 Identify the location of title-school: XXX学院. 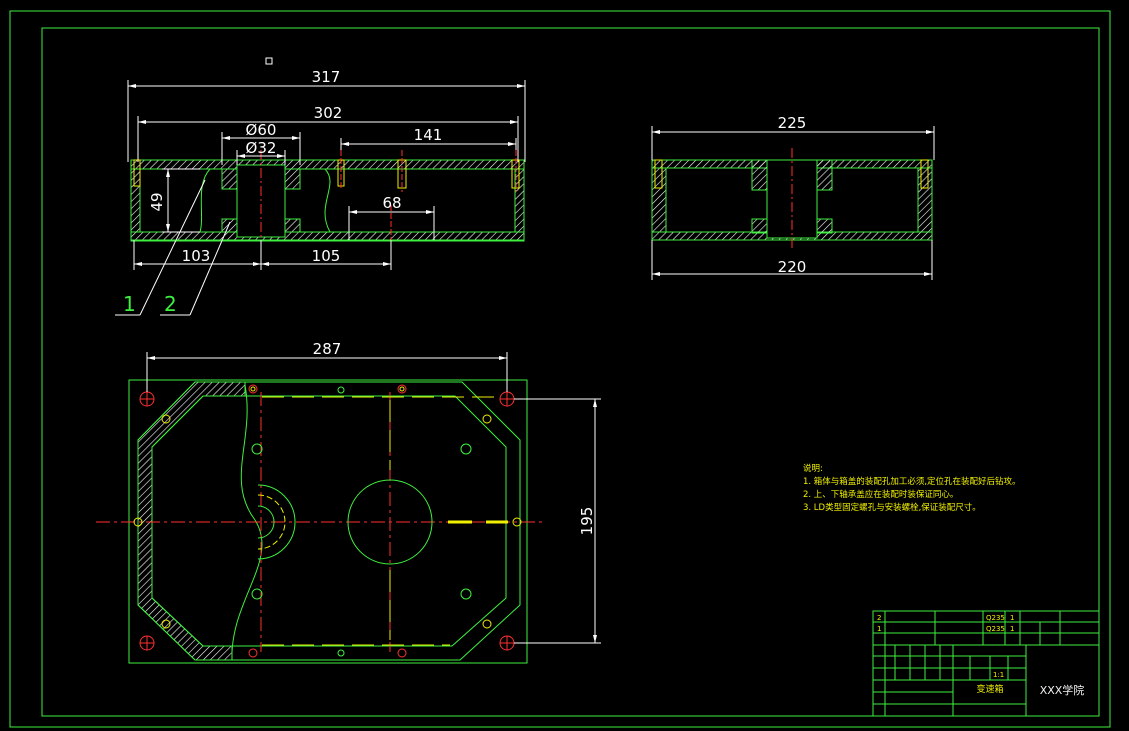
(1062, 690).